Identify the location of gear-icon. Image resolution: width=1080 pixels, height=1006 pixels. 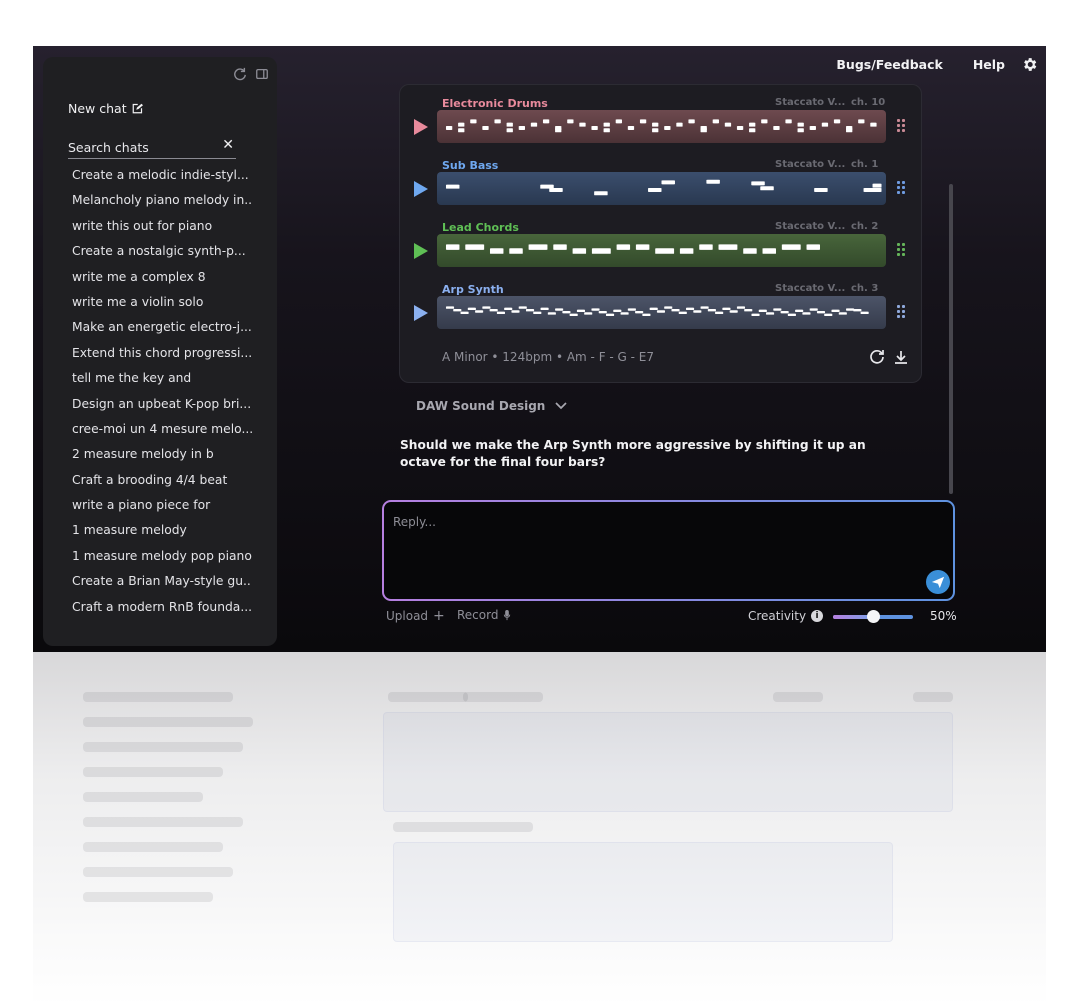
(1029, 64).